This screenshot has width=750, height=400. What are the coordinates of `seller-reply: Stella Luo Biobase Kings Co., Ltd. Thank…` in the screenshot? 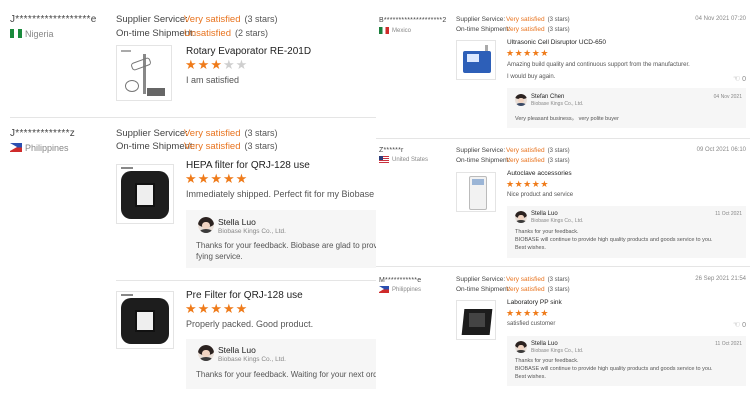 It's located at (281, 364).